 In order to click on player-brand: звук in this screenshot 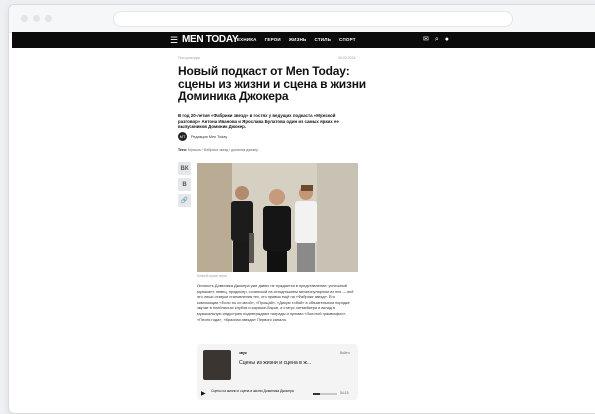, I will do `click(243, 353)`.